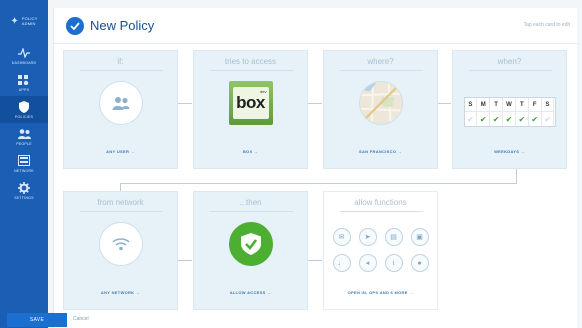  Describe the element at coordinates (24, 161) in the screenshot. I see `network-icon` at that location.